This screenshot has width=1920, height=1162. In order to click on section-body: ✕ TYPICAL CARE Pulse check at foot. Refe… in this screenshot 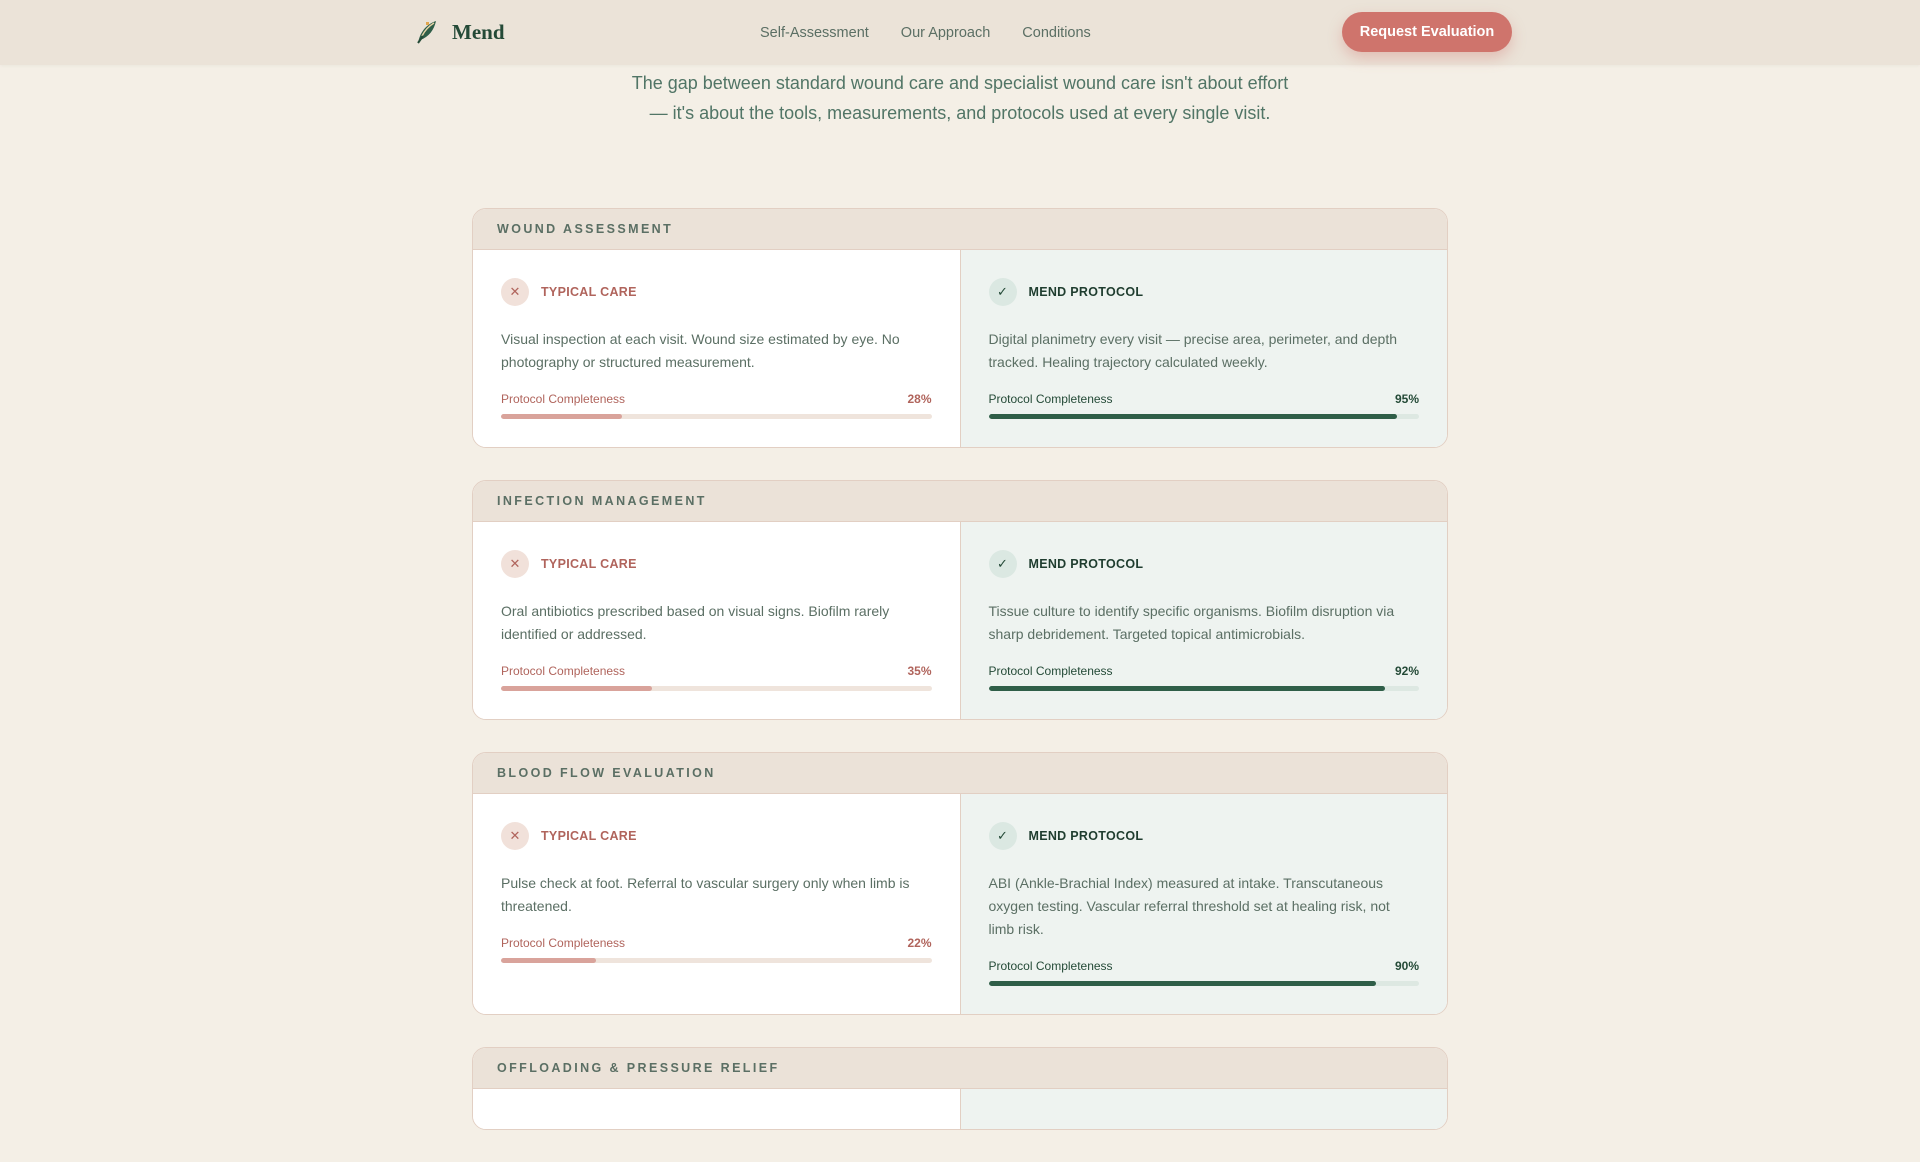, I will do `click(960, 904)`.